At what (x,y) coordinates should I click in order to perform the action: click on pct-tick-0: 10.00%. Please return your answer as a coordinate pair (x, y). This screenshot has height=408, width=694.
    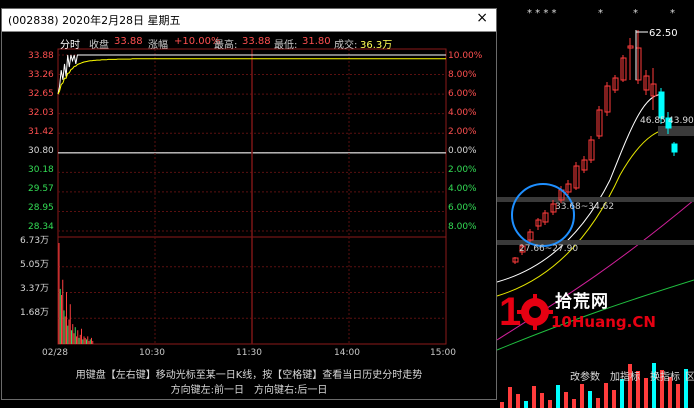
    Looking at the image, I should click on (465, 56).